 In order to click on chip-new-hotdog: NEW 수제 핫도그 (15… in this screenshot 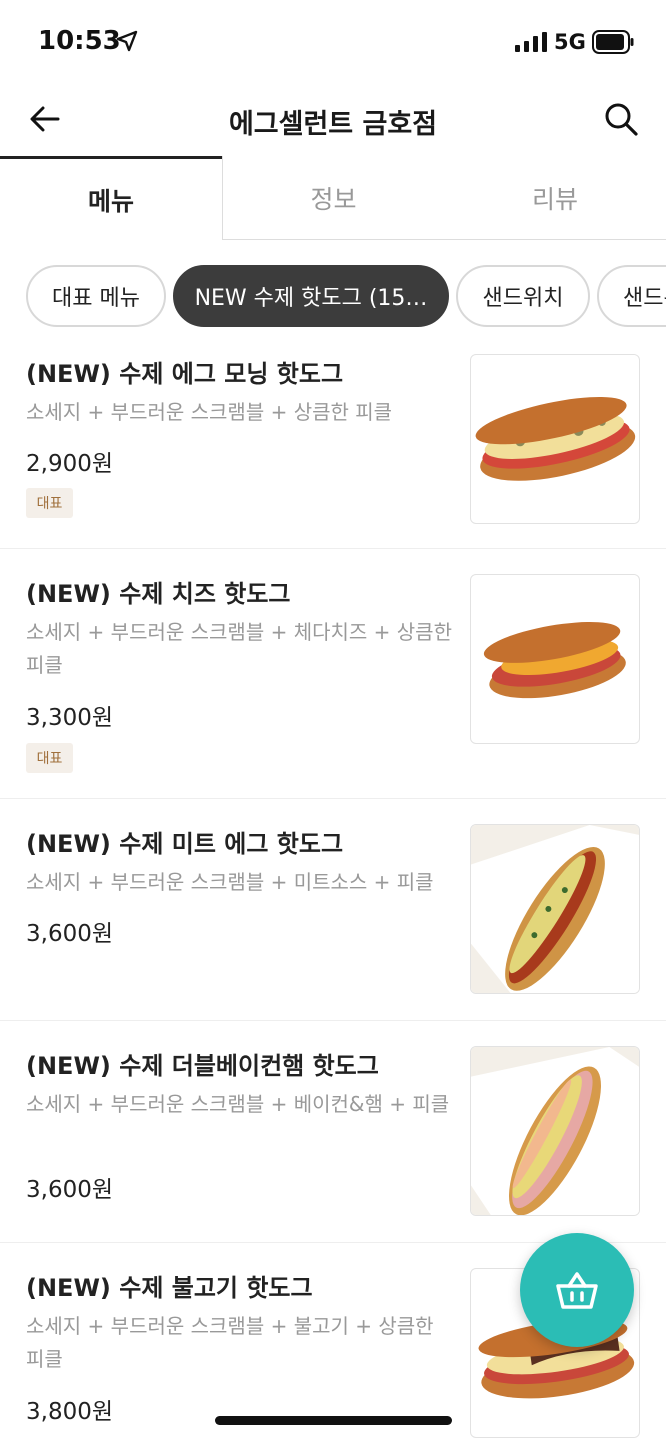, I will do `click(311, 296)`.